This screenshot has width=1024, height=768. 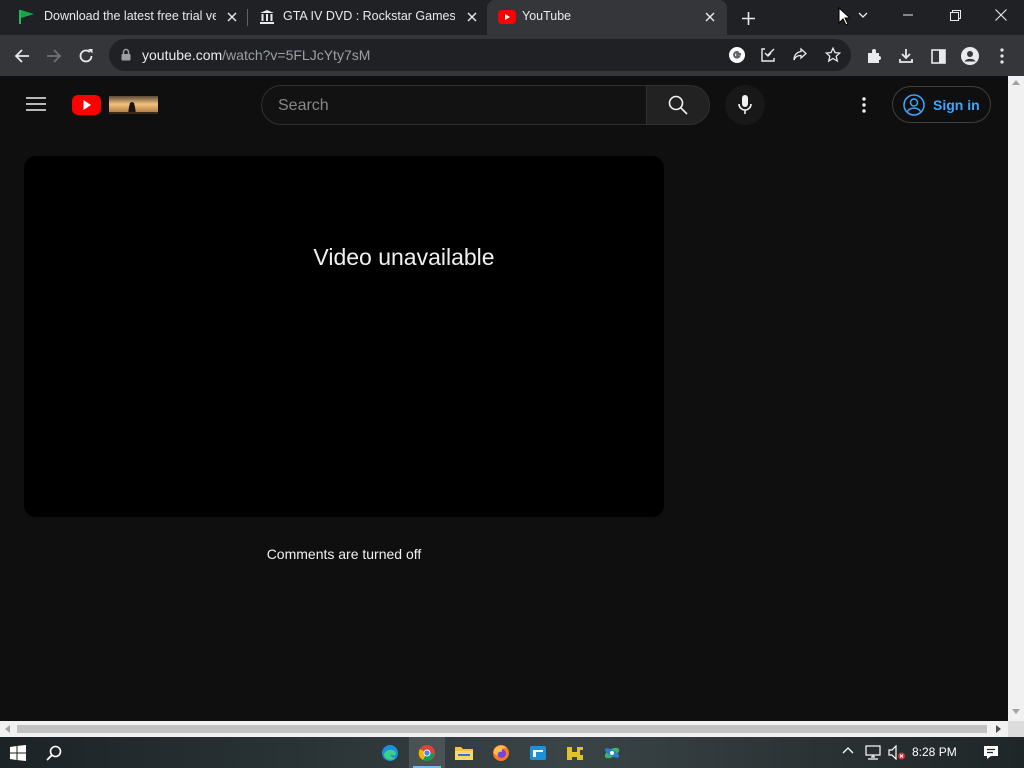 What do you see at coordinates (768, 55) in the screenshot?
I see `install-app-icon` at bounding box center [768, 55].